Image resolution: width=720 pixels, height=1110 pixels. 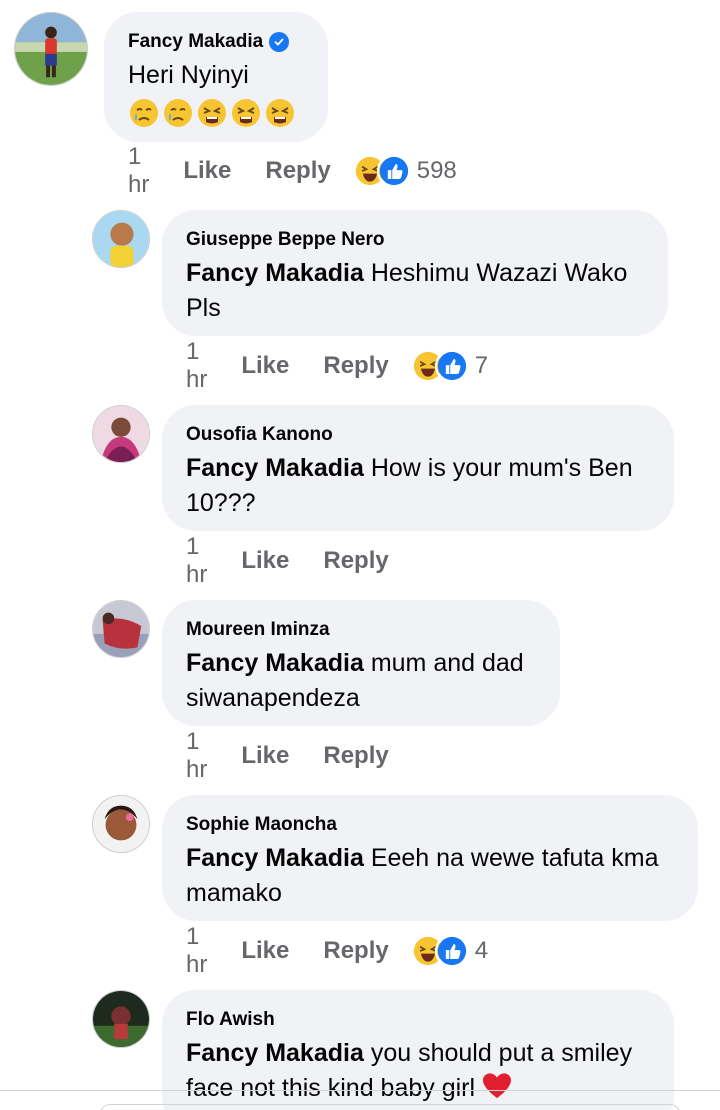 I want to click on red-heart-icon, so click(x=497, y=1086).